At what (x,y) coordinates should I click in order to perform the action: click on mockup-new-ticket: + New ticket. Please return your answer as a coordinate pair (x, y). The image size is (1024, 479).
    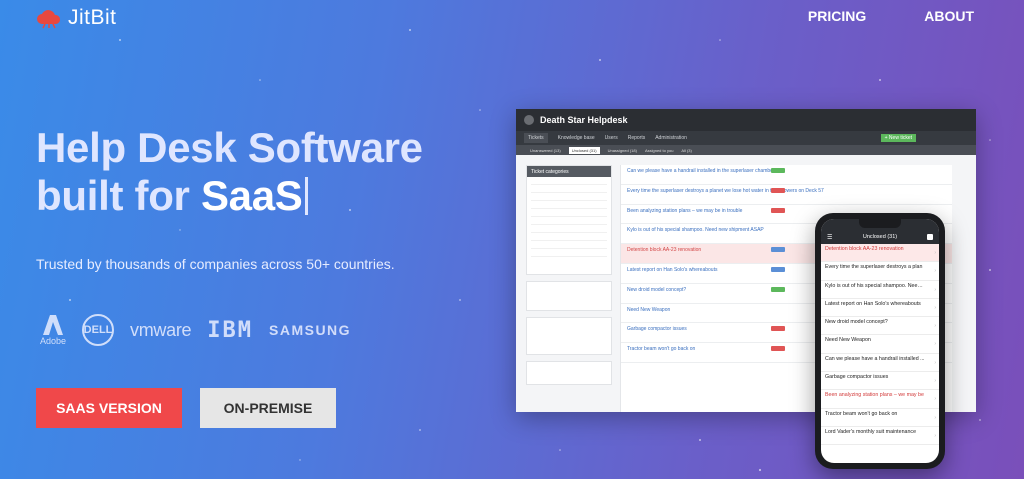
    Looking at the image, I should click on (898, 138).